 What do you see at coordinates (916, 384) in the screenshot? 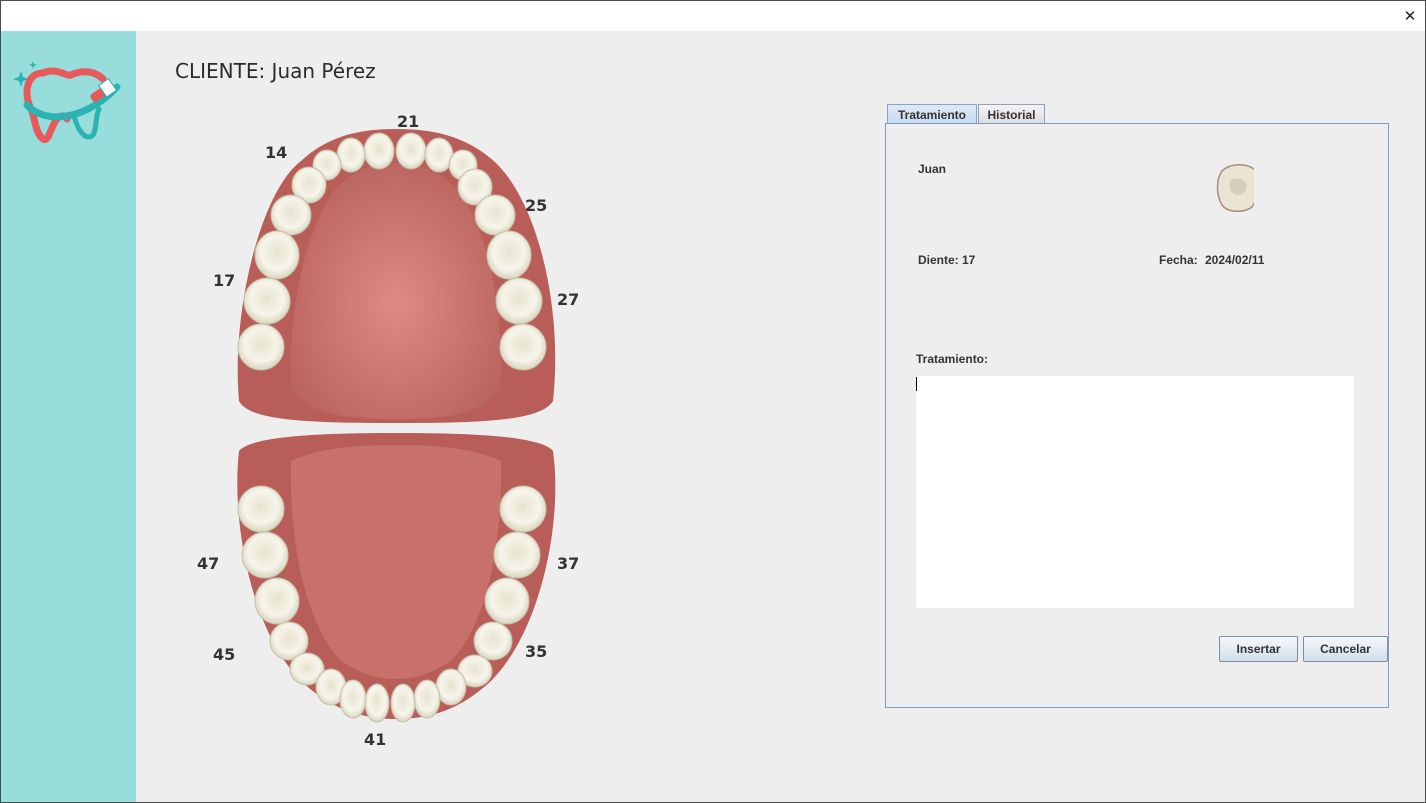
I see `text-caret` at bounding box center [916, 384].